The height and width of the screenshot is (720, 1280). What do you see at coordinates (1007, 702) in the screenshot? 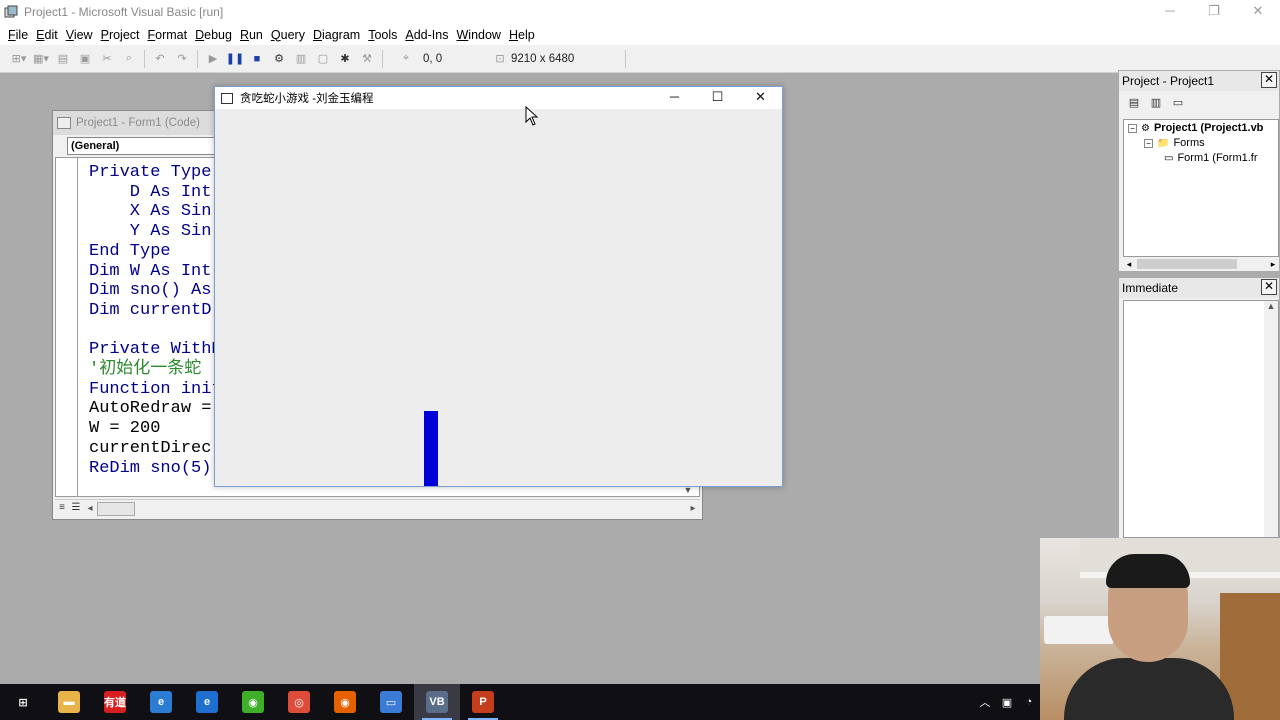
I see `tray-app-icon: ▣` at bounding box center [1007, 702].